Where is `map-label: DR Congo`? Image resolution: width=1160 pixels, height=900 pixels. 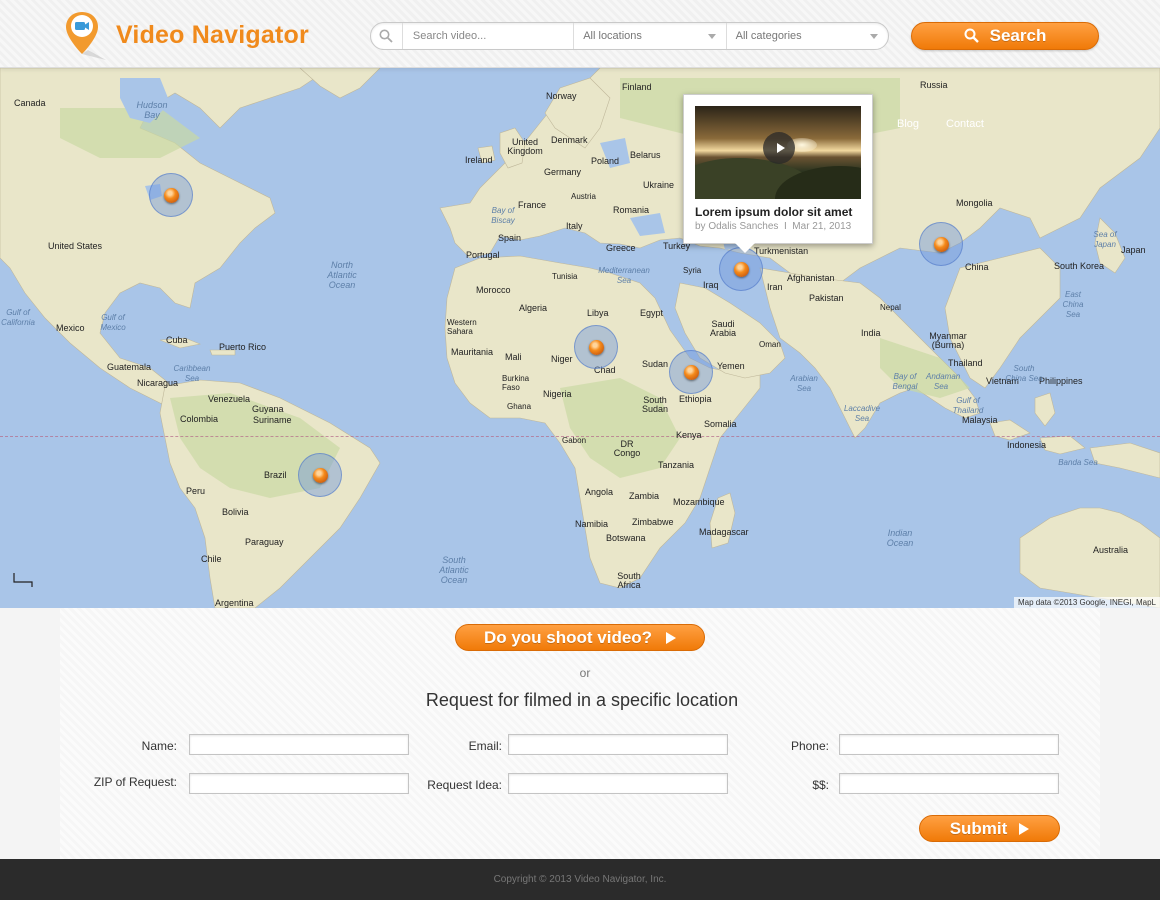 map-label: DR Congo is located at coordinates (627, 448).